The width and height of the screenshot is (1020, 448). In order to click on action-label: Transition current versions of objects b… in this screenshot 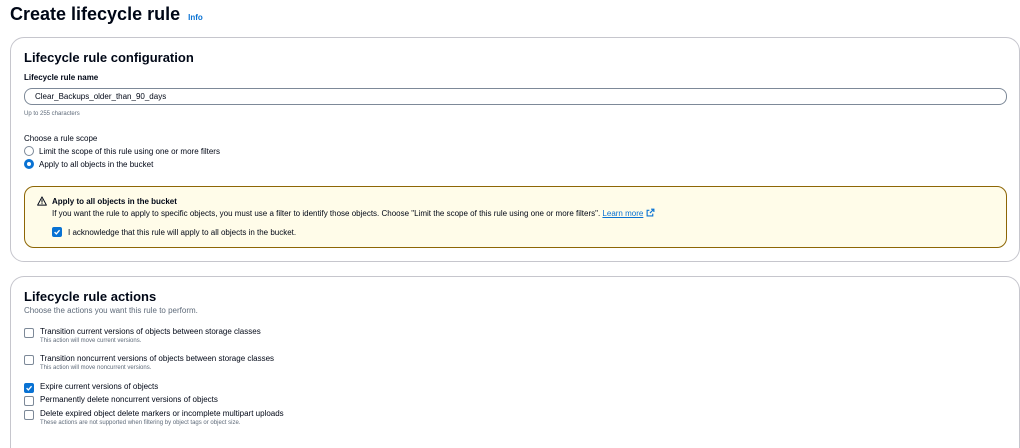, I will do `click(150, 331)`.